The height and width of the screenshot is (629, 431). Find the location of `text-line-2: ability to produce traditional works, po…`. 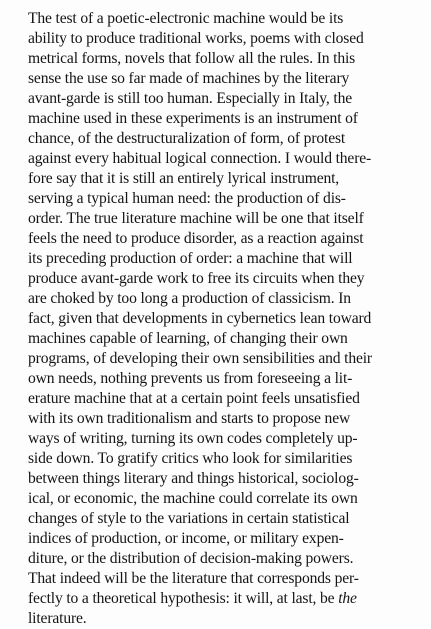

text-line-2: ability to produce traditional works, po… is located at coordinates (196, 38).